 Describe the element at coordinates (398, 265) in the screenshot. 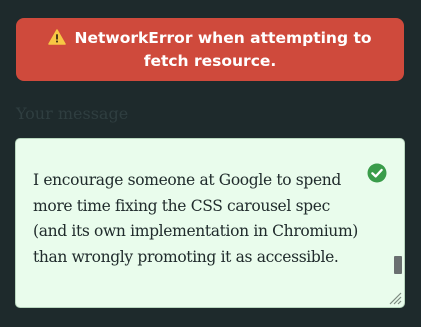

I see `scrollbar-thumb` at that location.